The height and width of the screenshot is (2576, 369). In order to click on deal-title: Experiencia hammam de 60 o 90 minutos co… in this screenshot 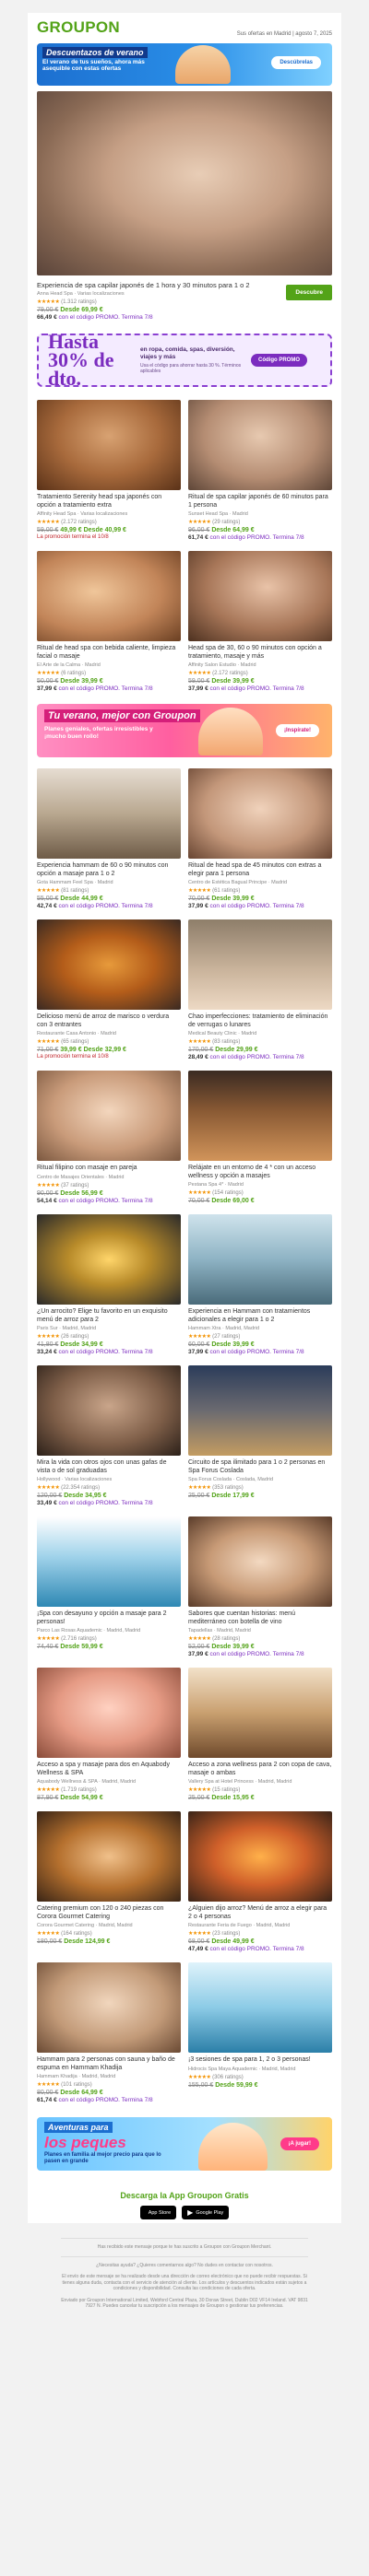, I will do `click(109, 870)`.